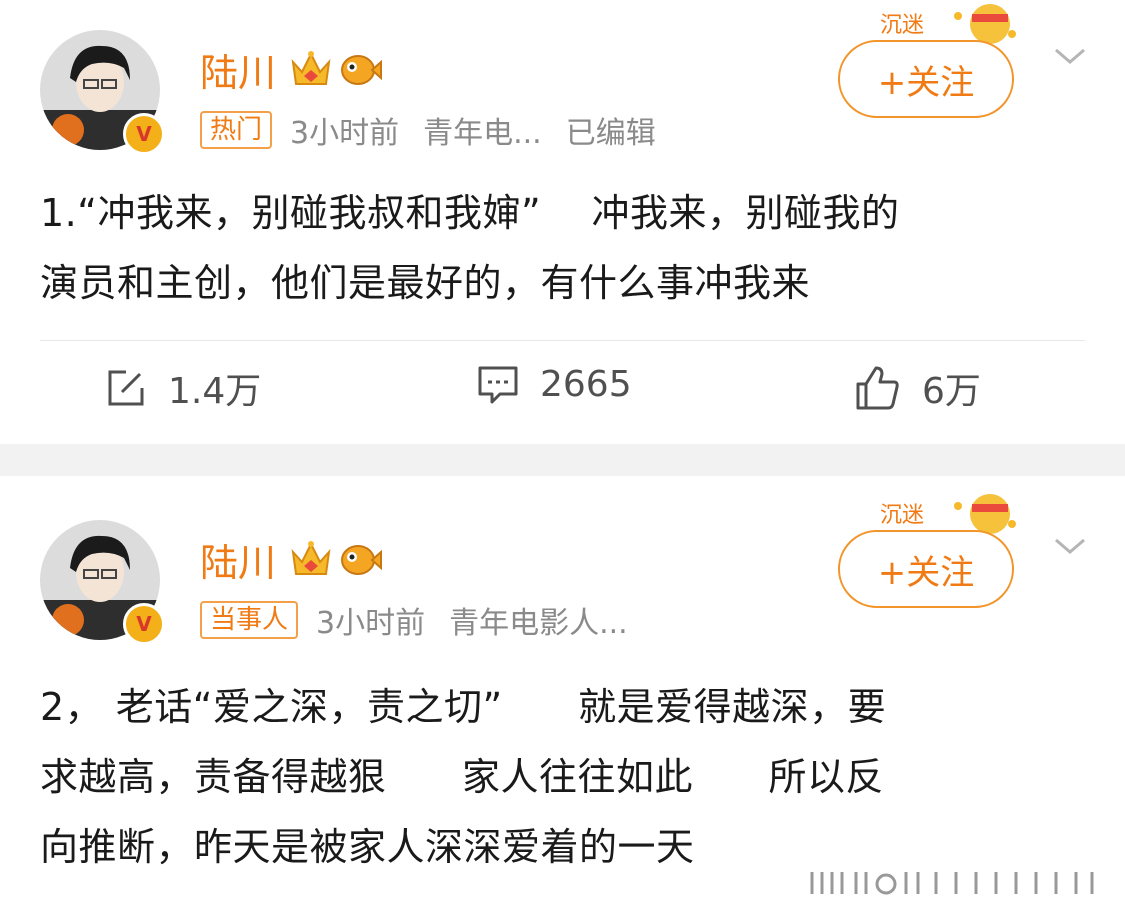 The image size is (1125, 921). What do you see at coordinates (877, 388) in the screenshot?
I see `thumbs-up-icon` at bounding box center [877, 388].